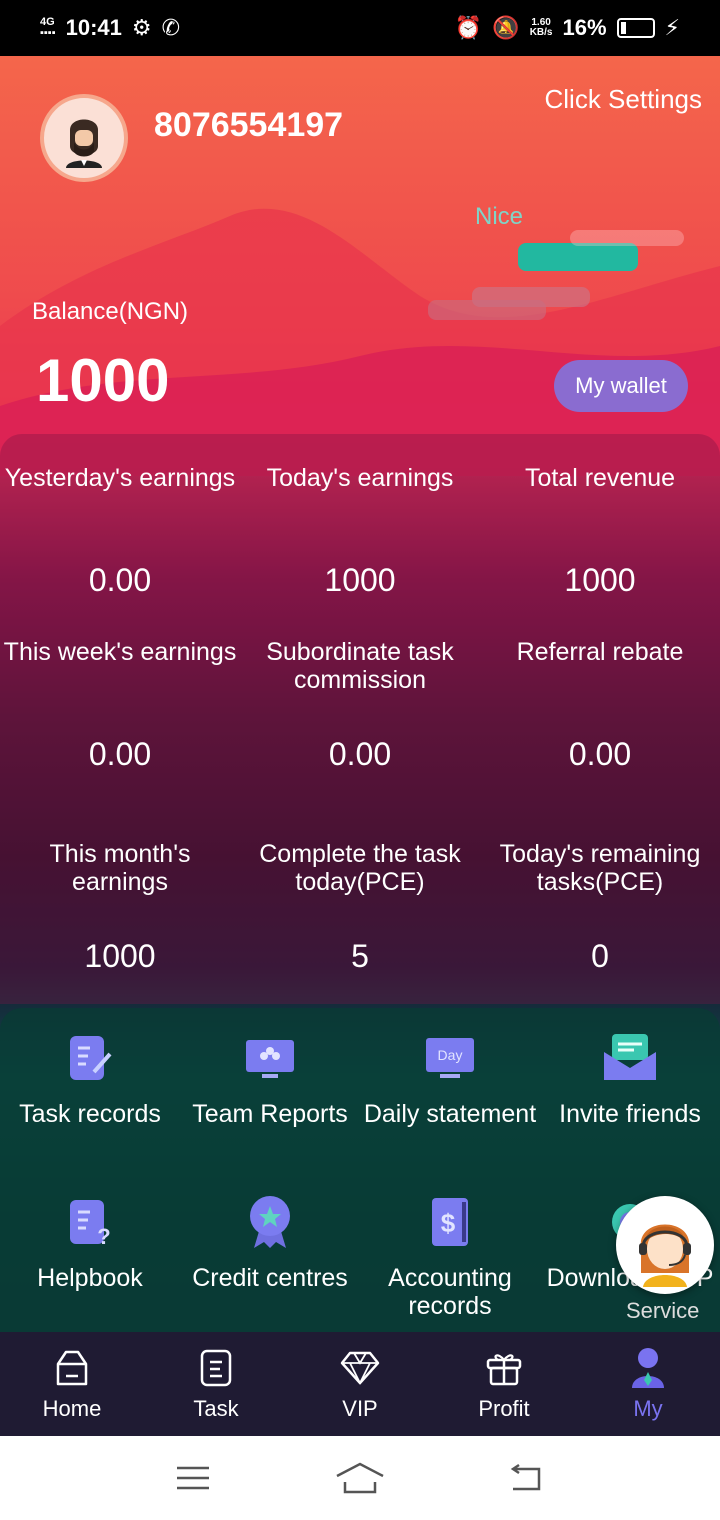 Image resolution: width=720 pixels, height=1520 pixels. Describe the element at coordinates (270, 1058) in the screenshot. I see `team-reports-icon` at that location.